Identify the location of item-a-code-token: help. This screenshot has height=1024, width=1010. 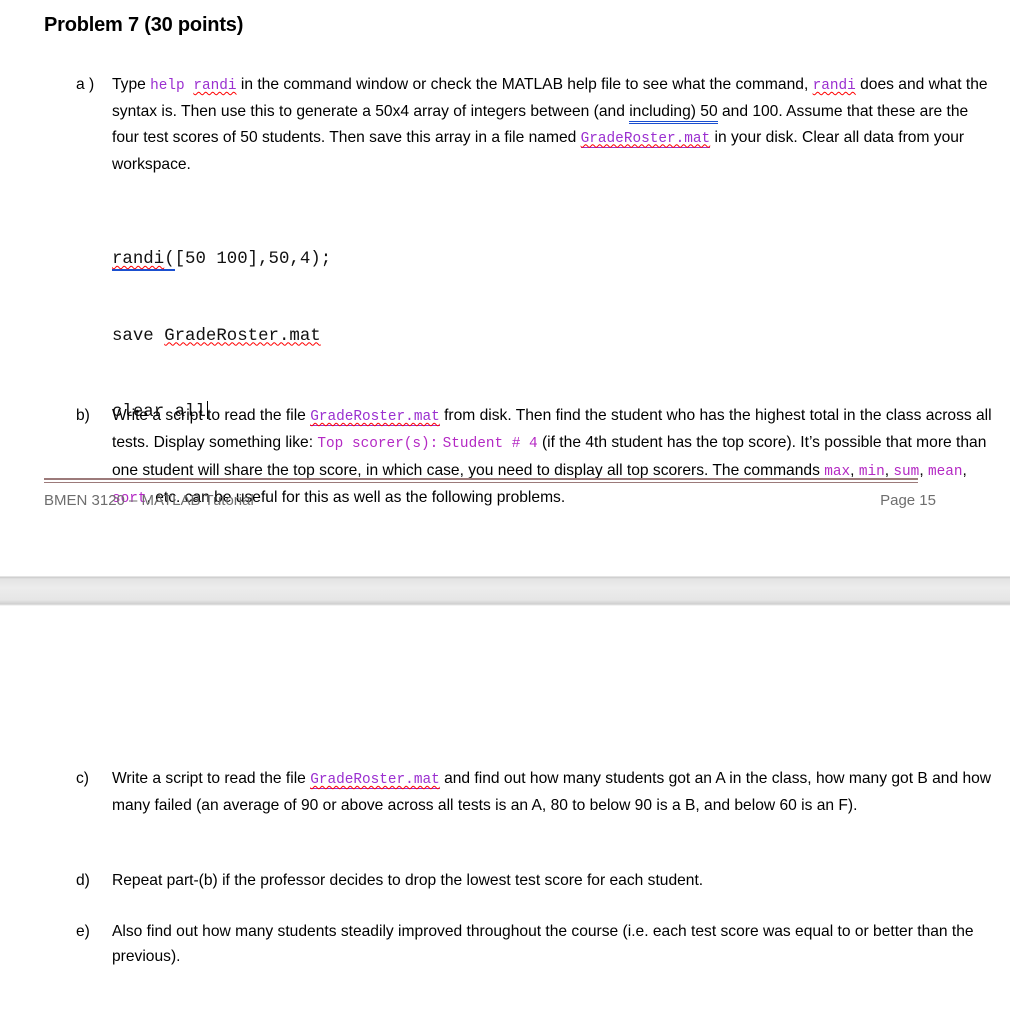
(167, 86).